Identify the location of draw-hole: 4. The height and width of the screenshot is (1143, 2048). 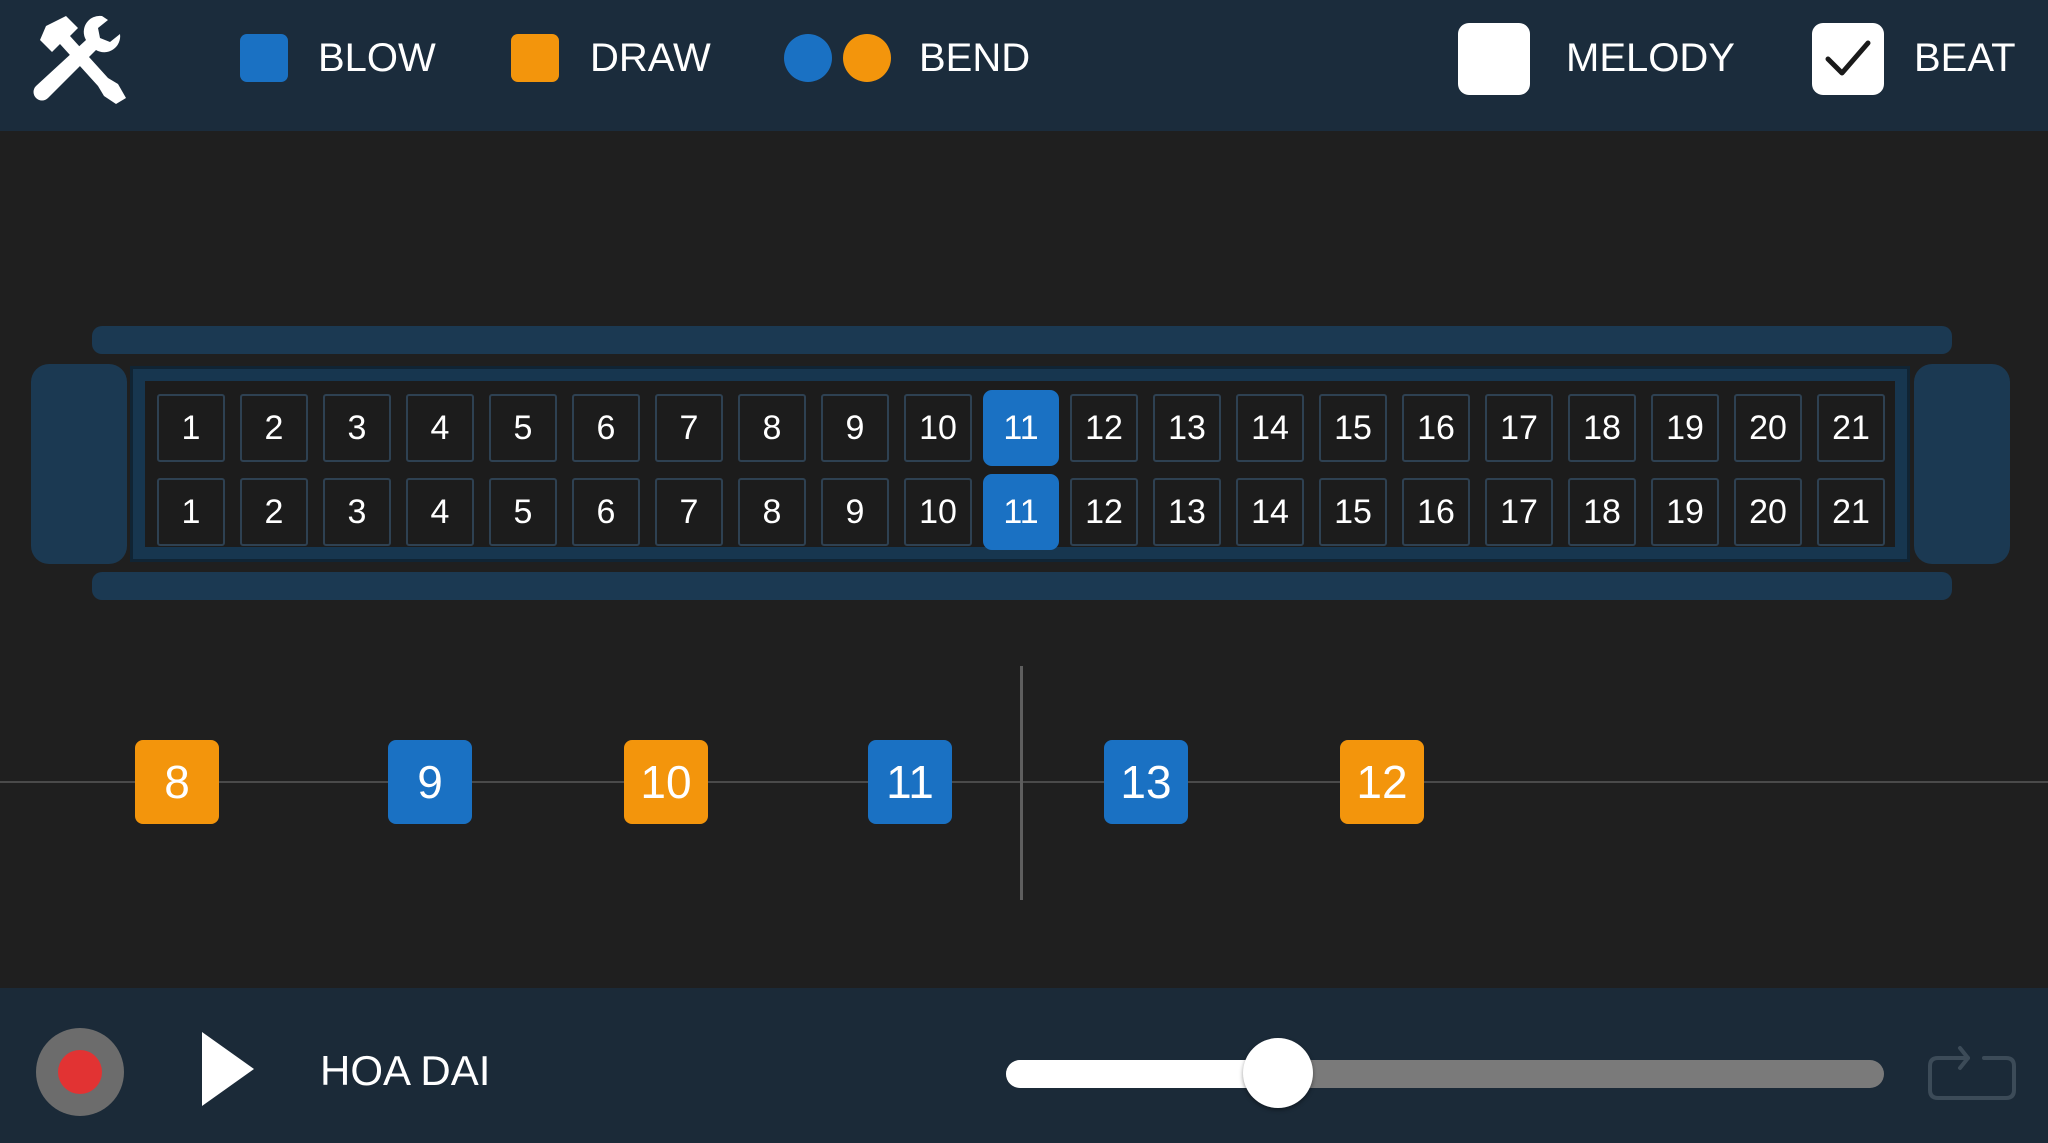
(440, 512).